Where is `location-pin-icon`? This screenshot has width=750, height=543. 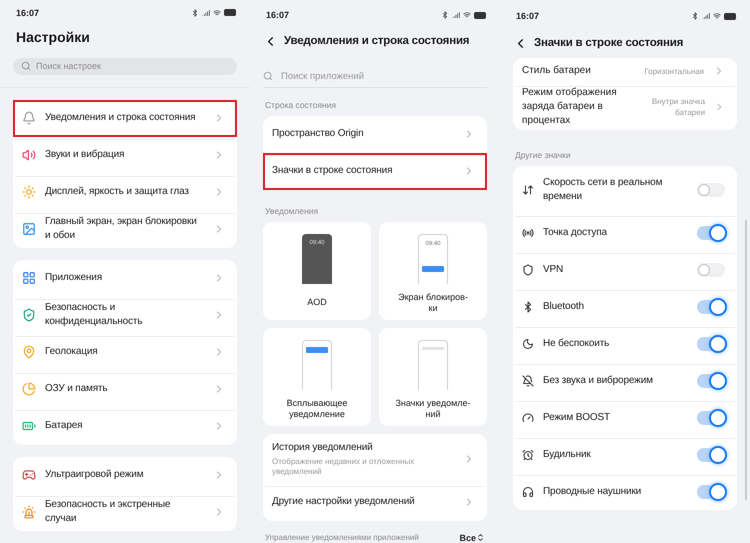
location-pin-icon is located at coordinates (29, 352).